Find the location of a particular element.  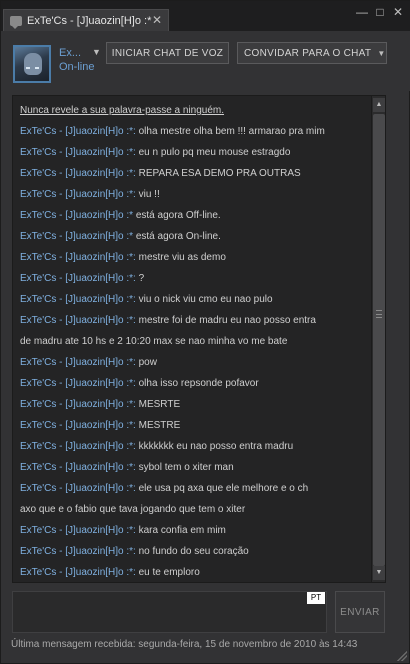

resize-grip-icon is located at coordinates (402, 656).